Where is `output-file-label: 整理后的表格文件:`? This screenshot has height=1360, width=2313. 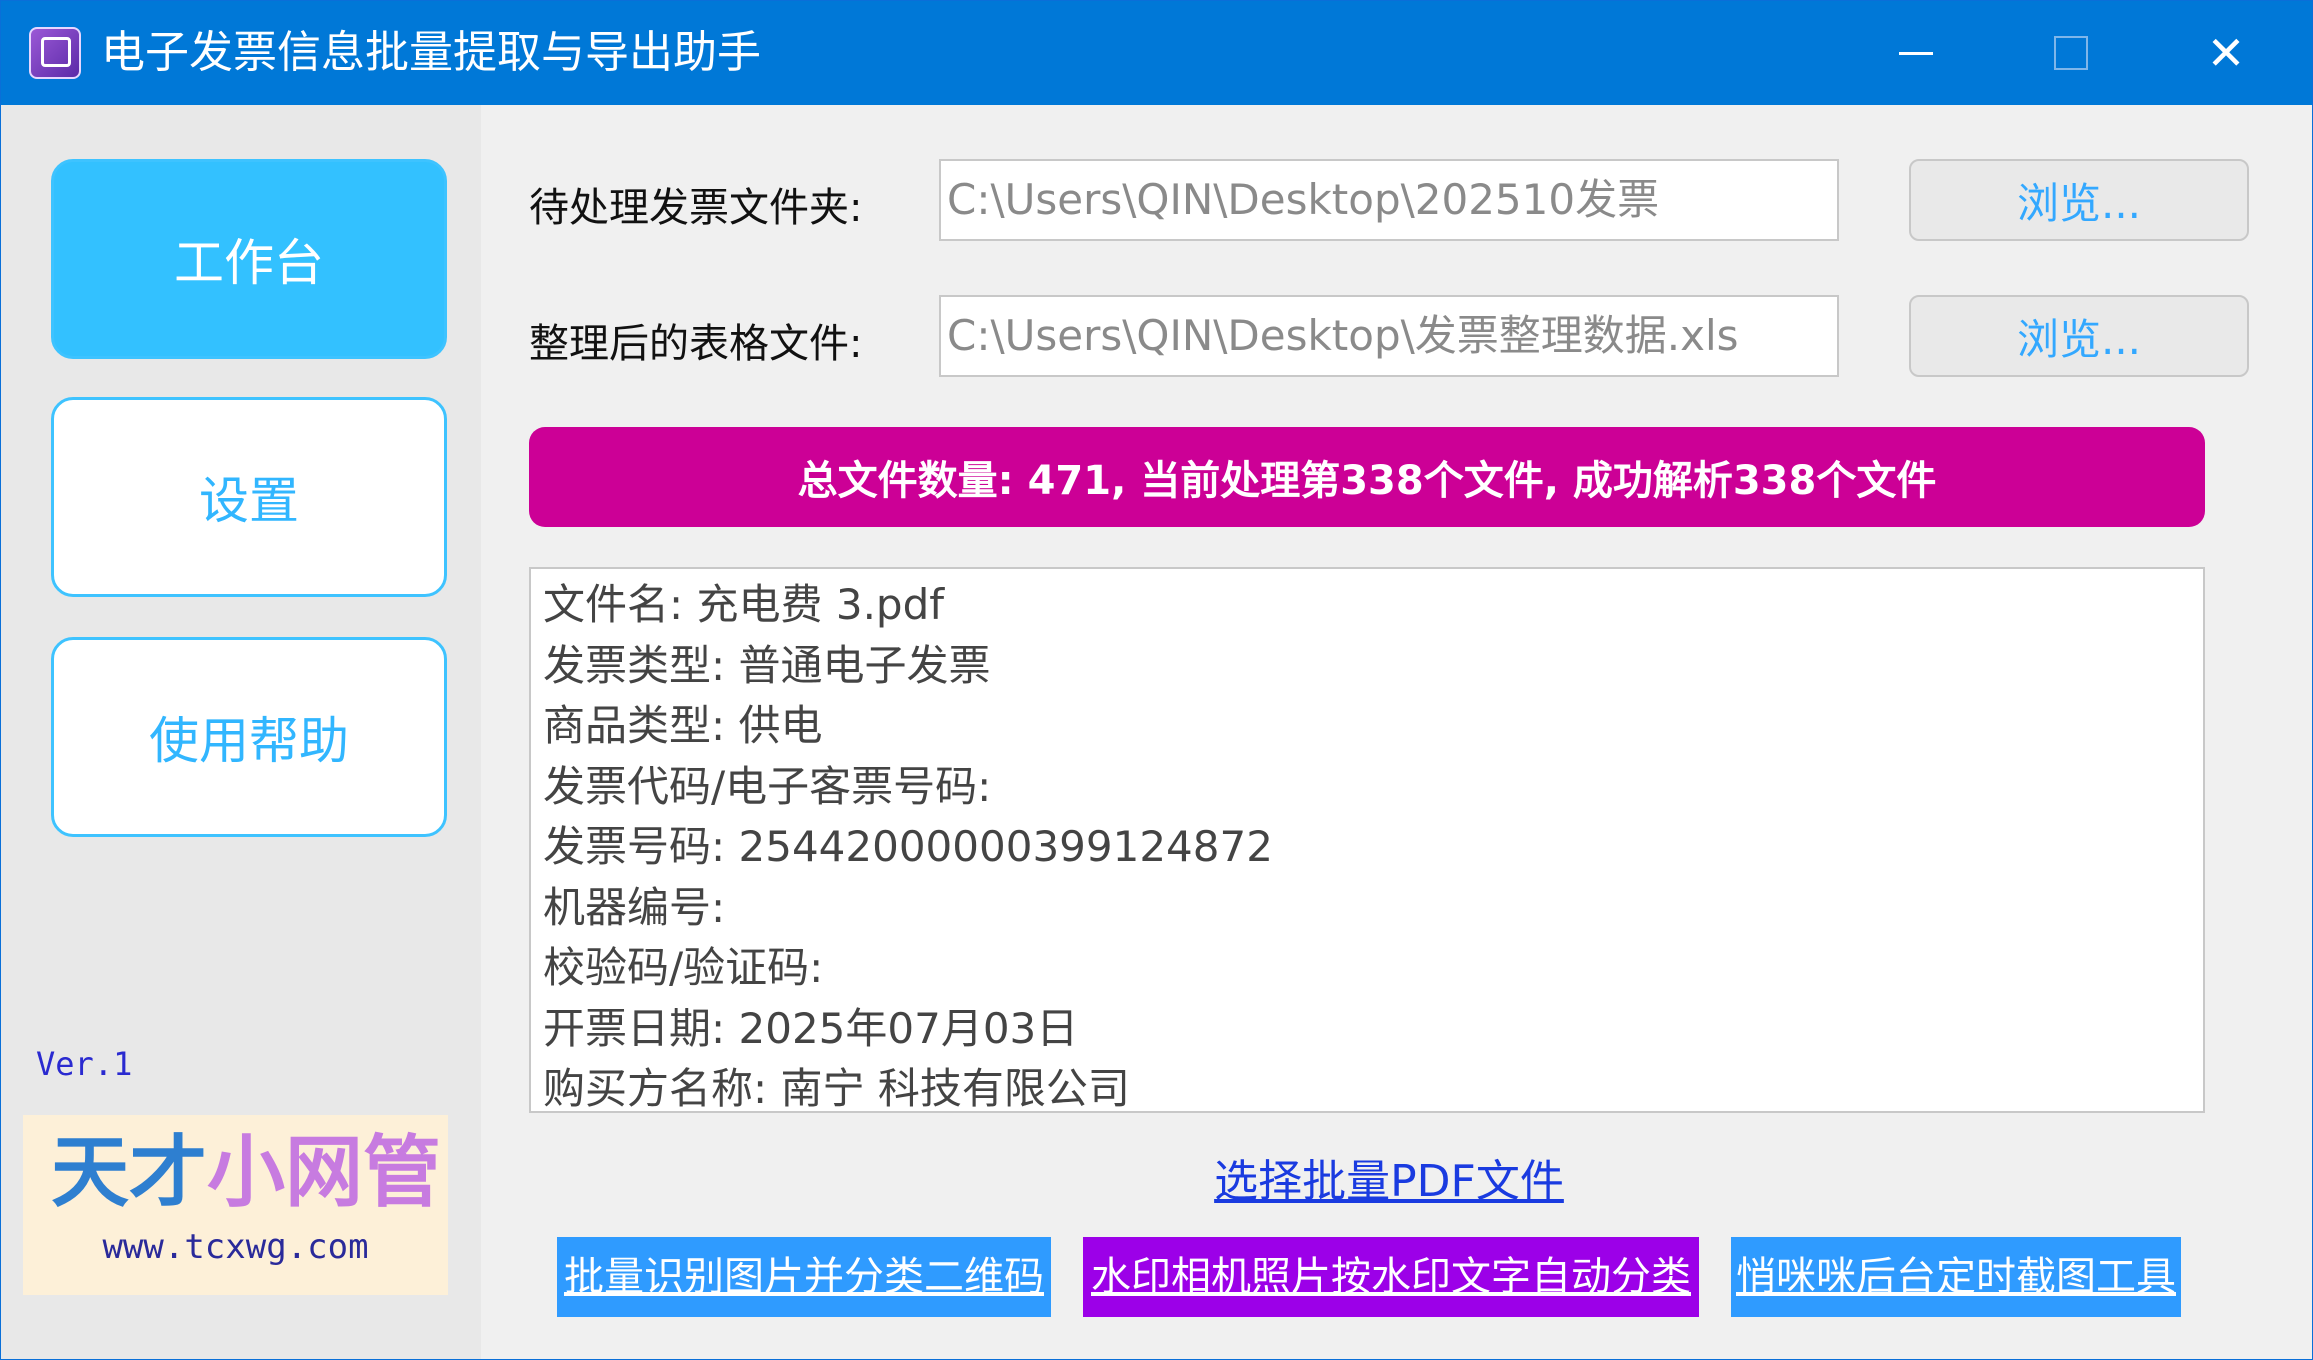
output-file-label: 整理后的表格文件: is located at coordinates (696, 344).